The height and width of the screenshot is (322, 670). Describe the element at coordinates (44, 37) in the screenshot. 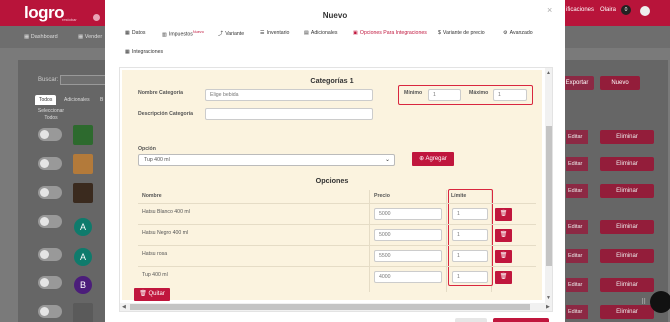

I see `nav-dashboard-label: Dashboard` at that location.